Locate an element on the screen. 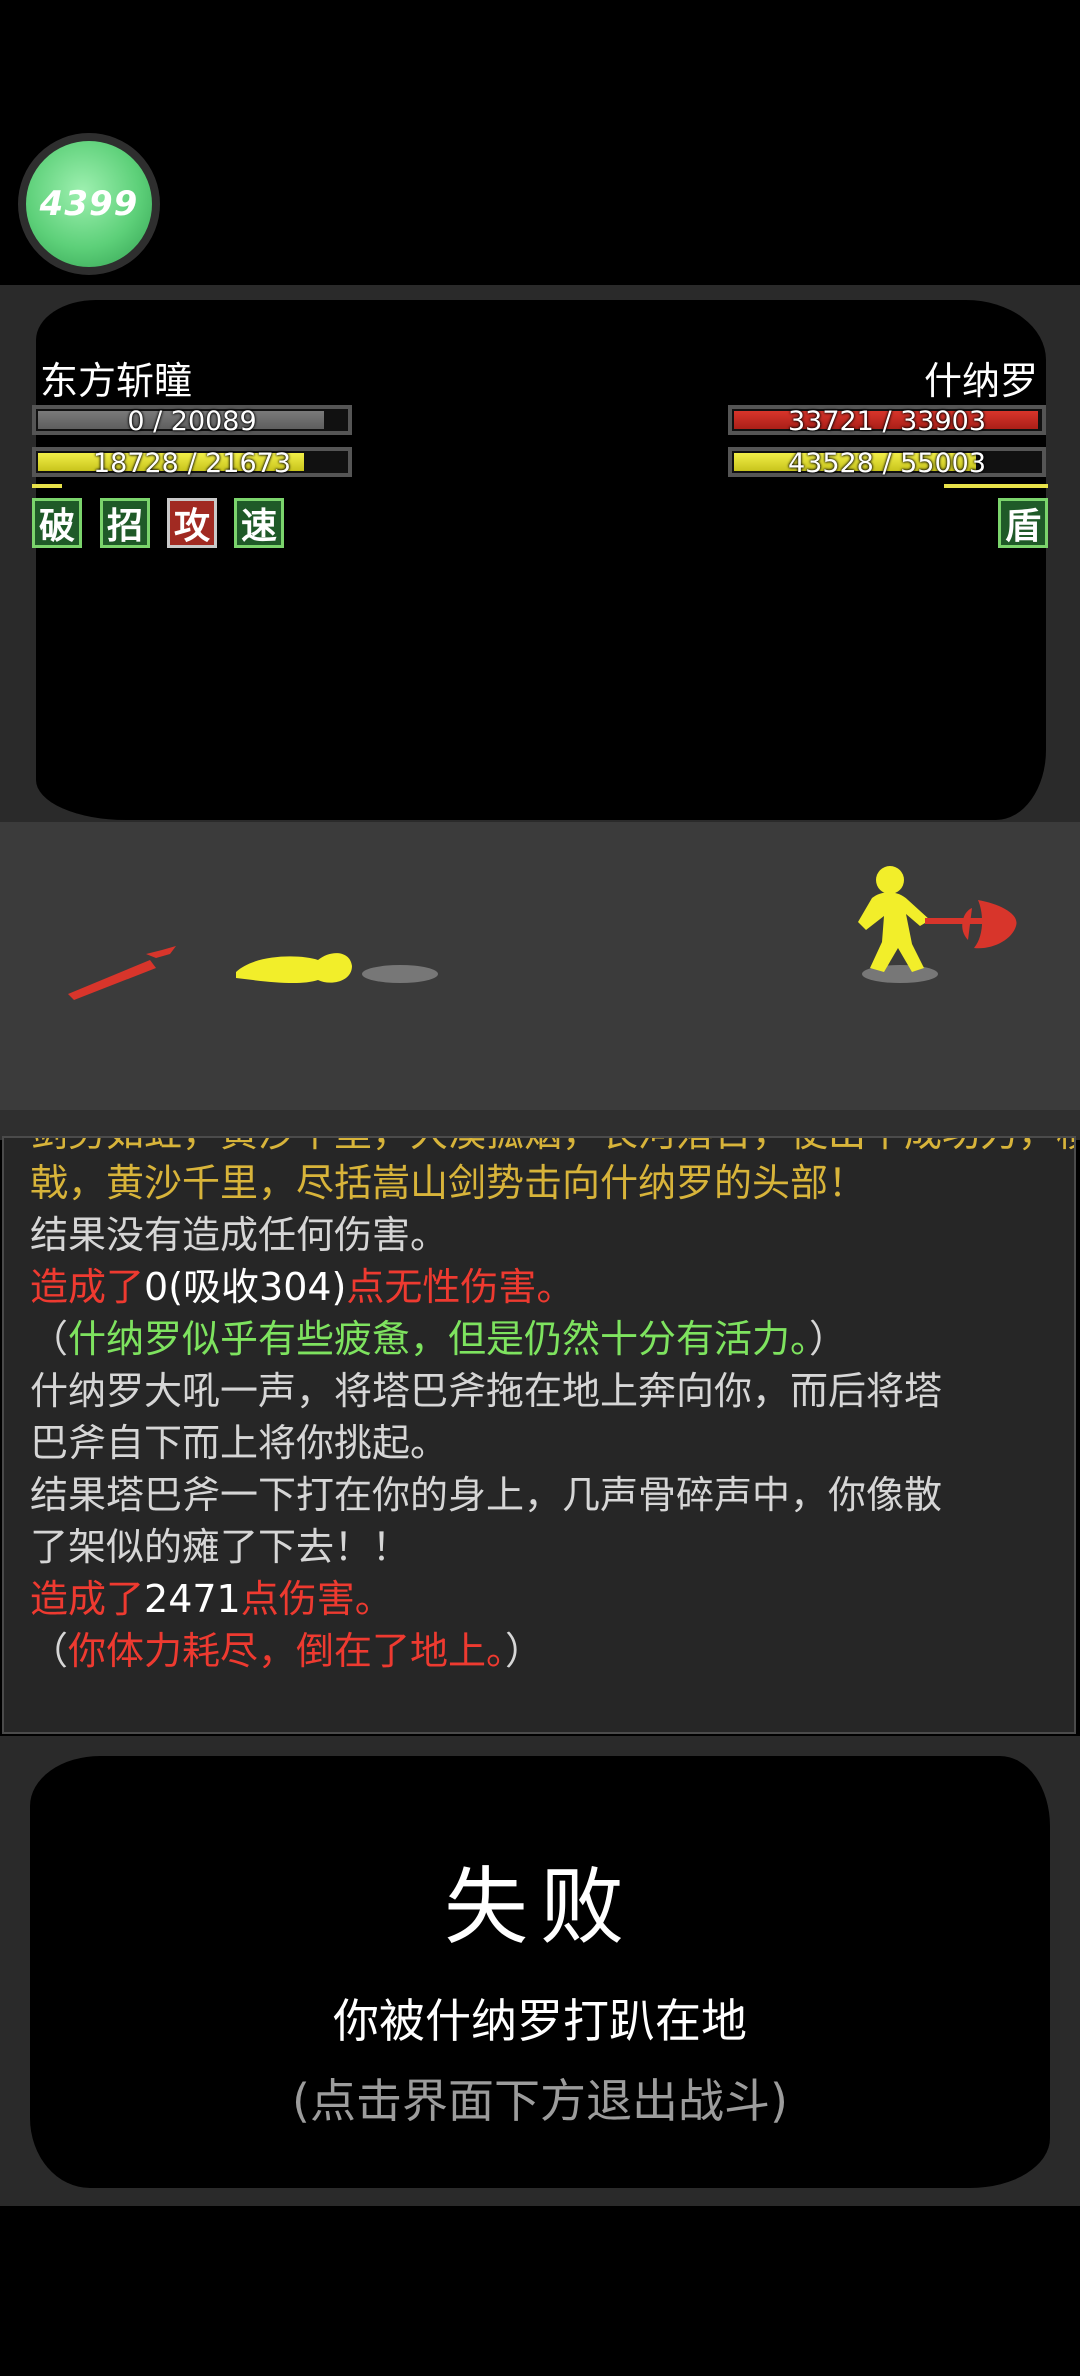 The image size is (1080, 2376). 4399-badge: 4399 is located at coordinates (89, 204).